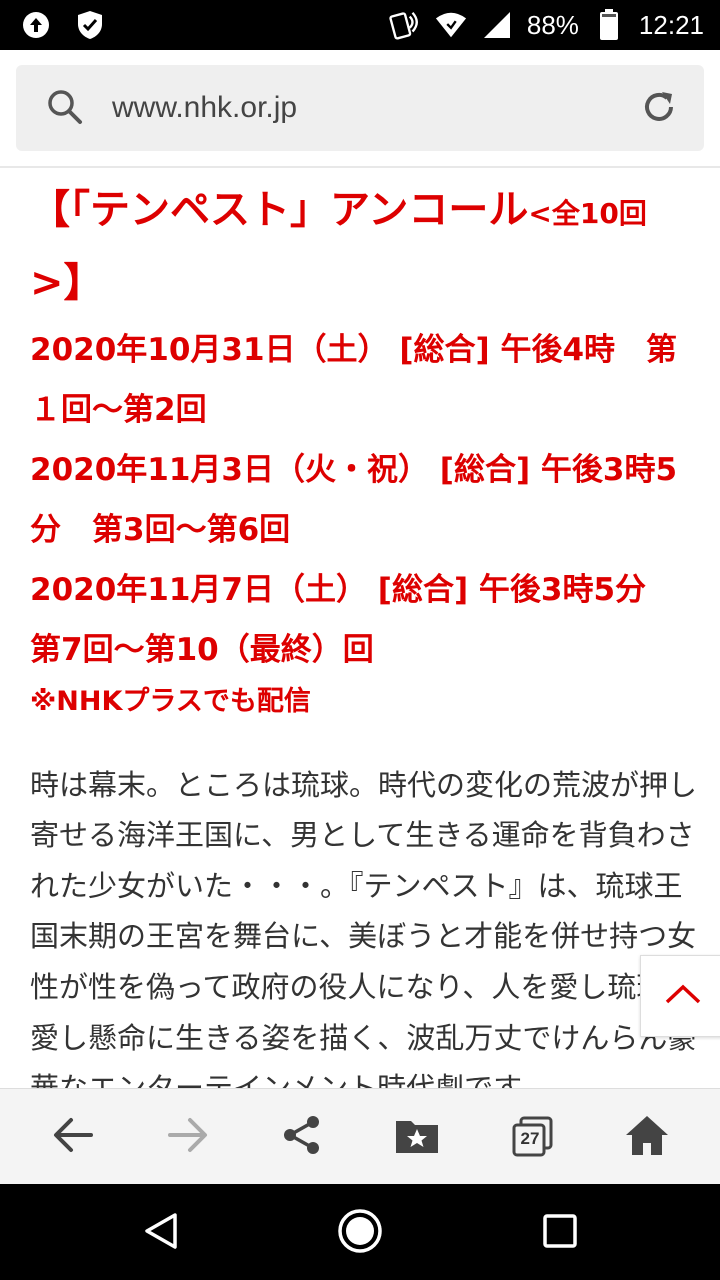  I want to click on home-button, so click(647, 1137).